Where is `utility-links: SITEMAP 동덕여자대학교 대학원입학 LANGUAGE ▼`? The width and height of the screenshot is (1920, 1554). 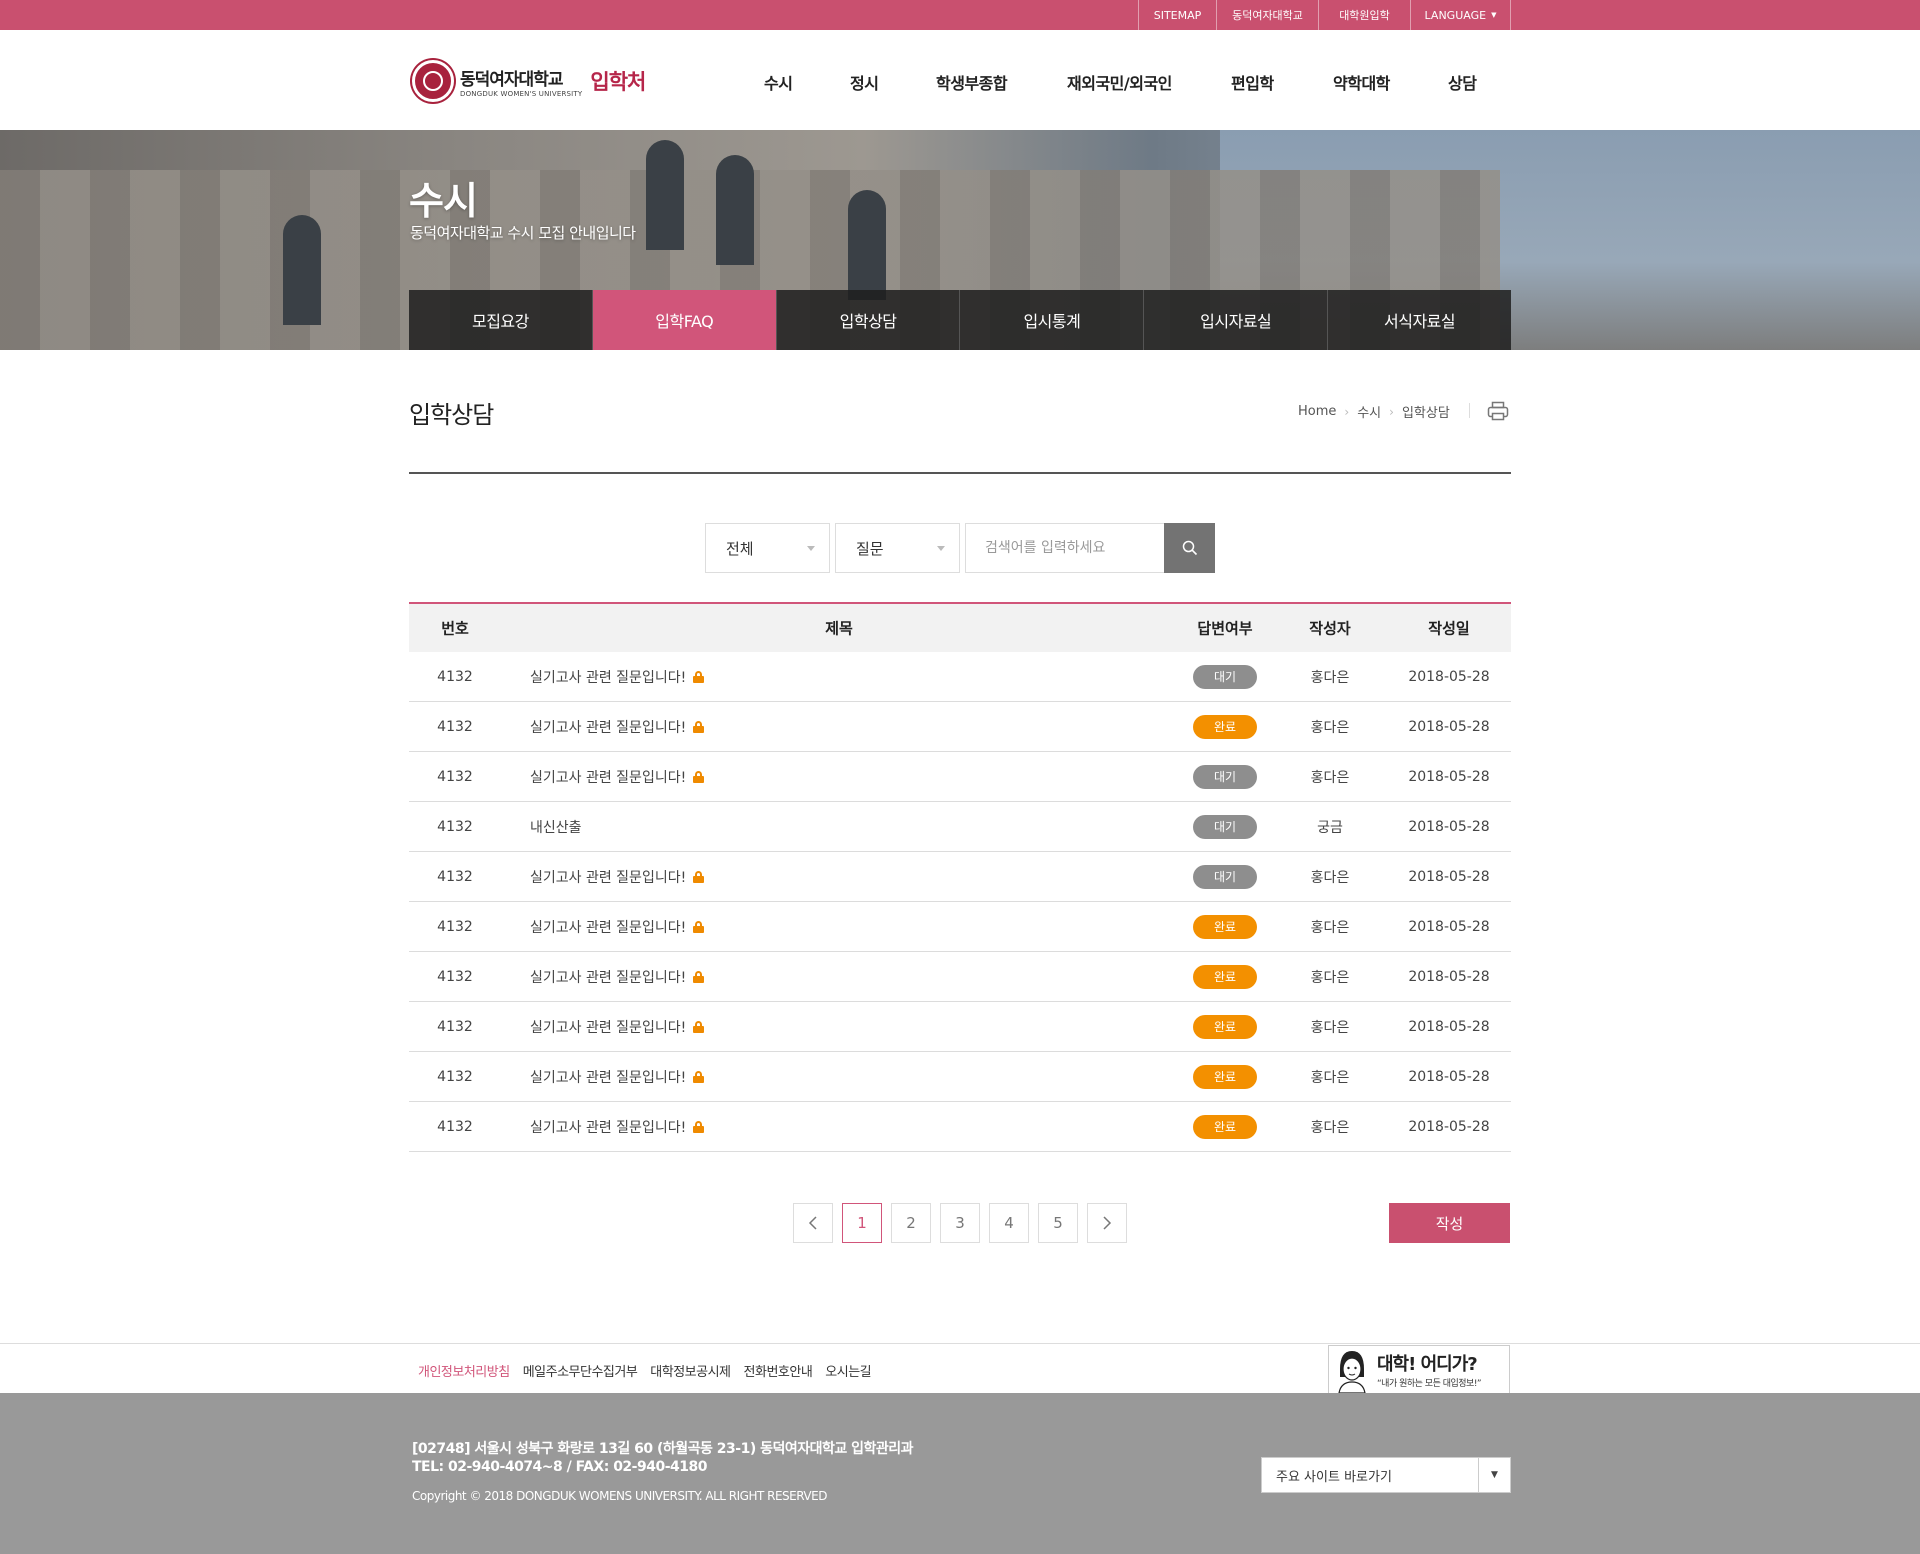
utility-links: SITEMAP 동덕여자대학교 대학원입학 LANGUAGE ▼ is located at coordinates (1324, 15).